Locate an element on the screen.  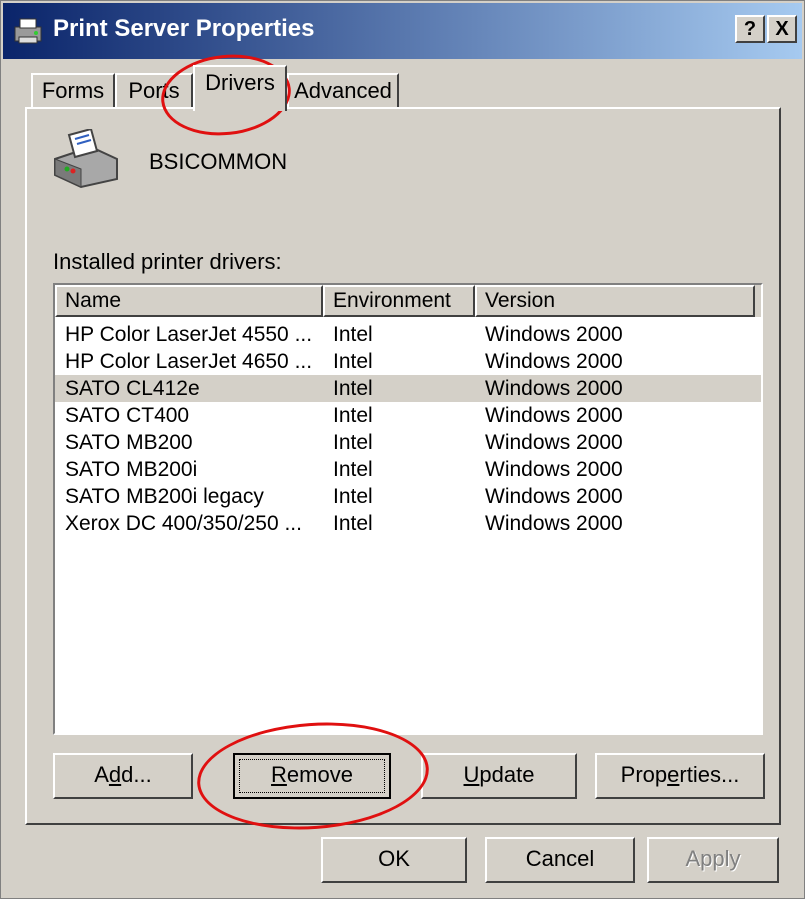
driver-name: SATO MB200i legacy is located at coordinates (164, 496).